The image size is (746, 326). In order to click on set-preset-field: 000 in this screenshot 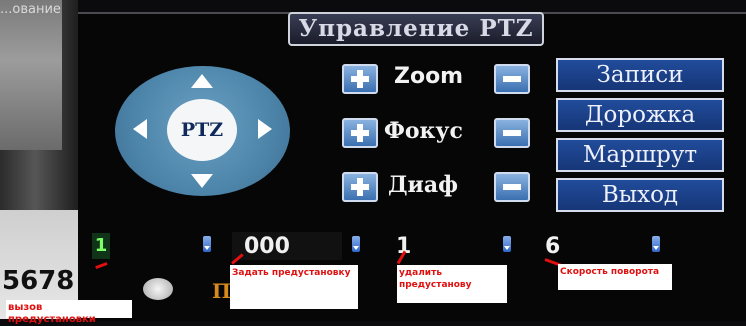, I will do `click(267, 246)`.